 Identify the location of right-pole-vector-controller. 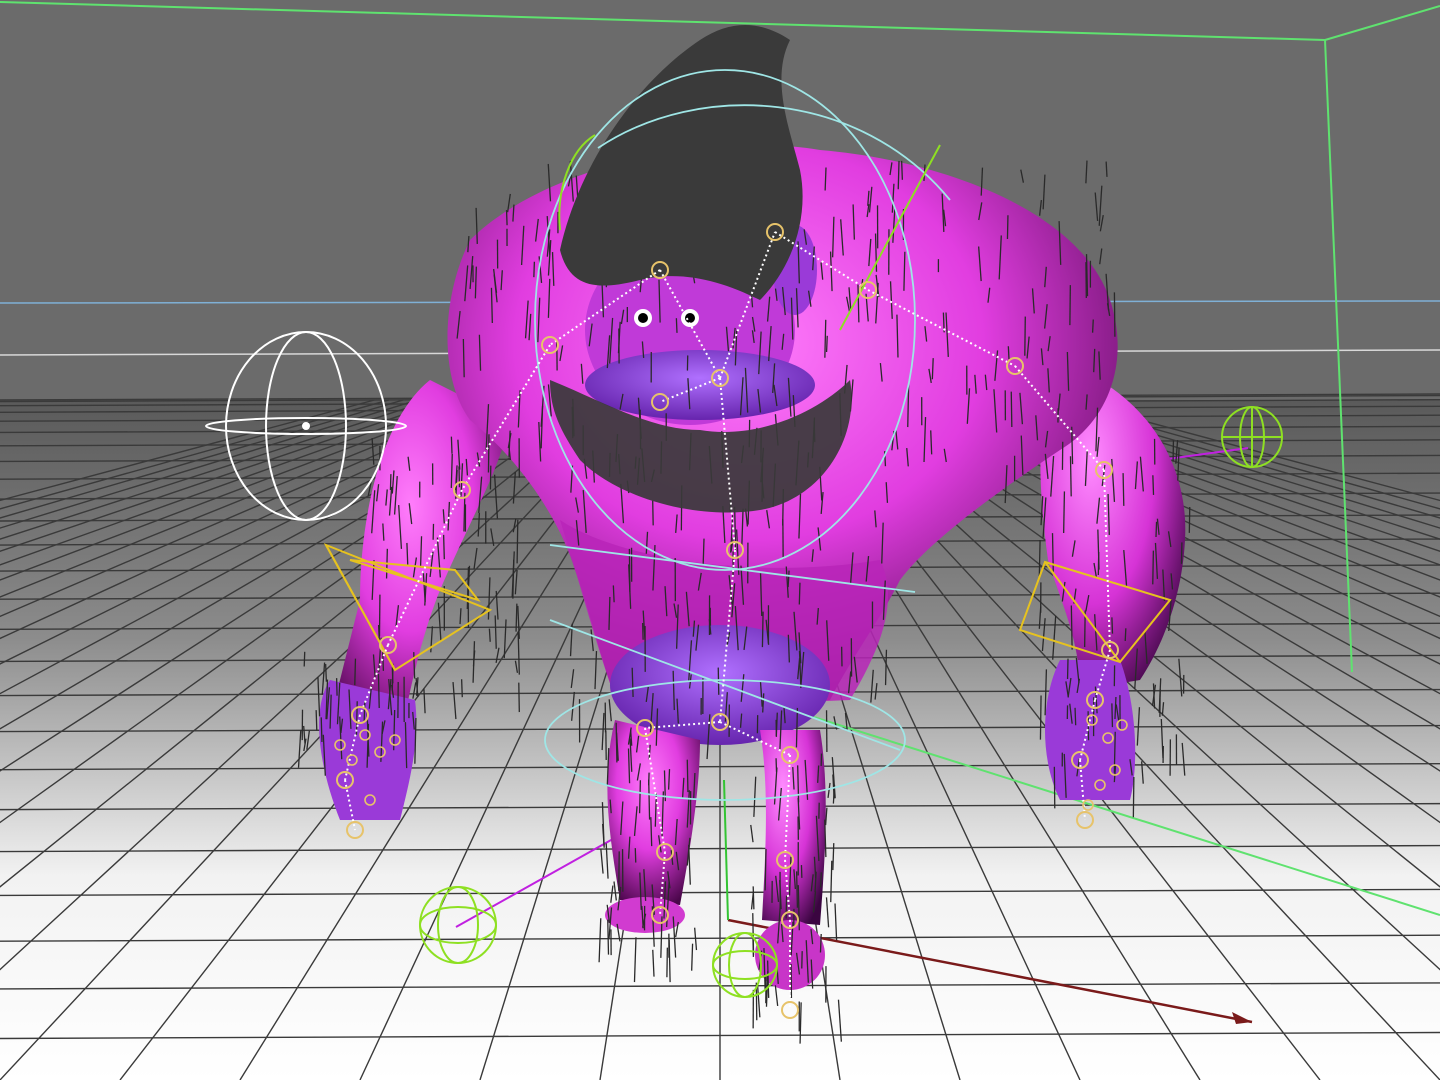
(1252, 437).